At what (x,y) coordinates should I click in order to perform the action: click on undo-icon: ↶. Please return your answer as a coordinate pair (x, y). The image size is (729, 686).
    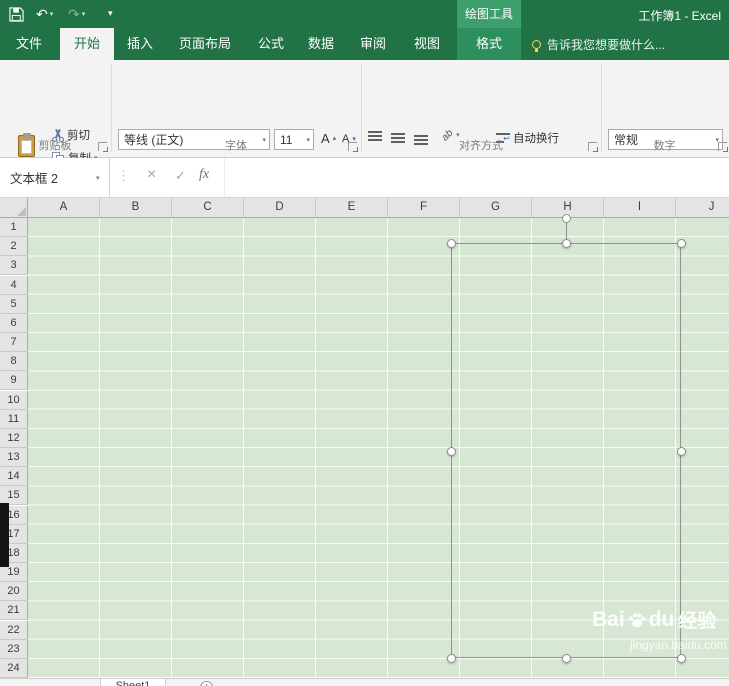
    Looking at the image, I should click on (42, 13).